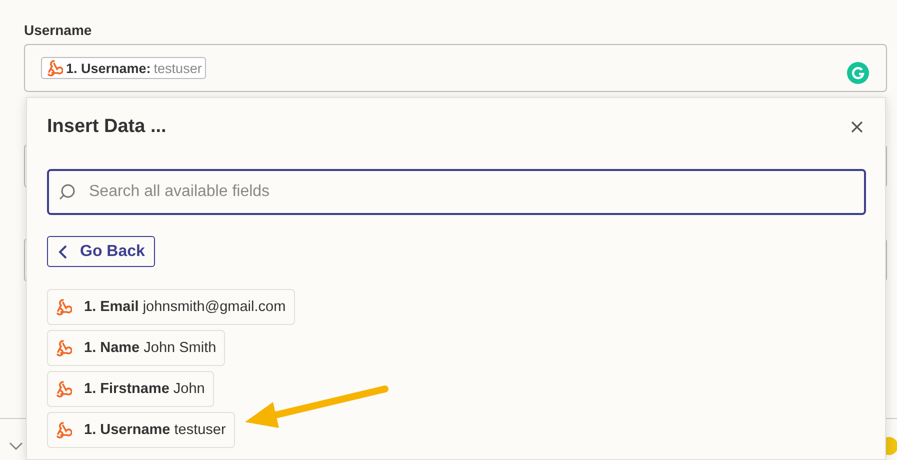 The width and height of the screenshot is (897, 460). I want to click on search-field: Search all available fields, so click(456, 192).